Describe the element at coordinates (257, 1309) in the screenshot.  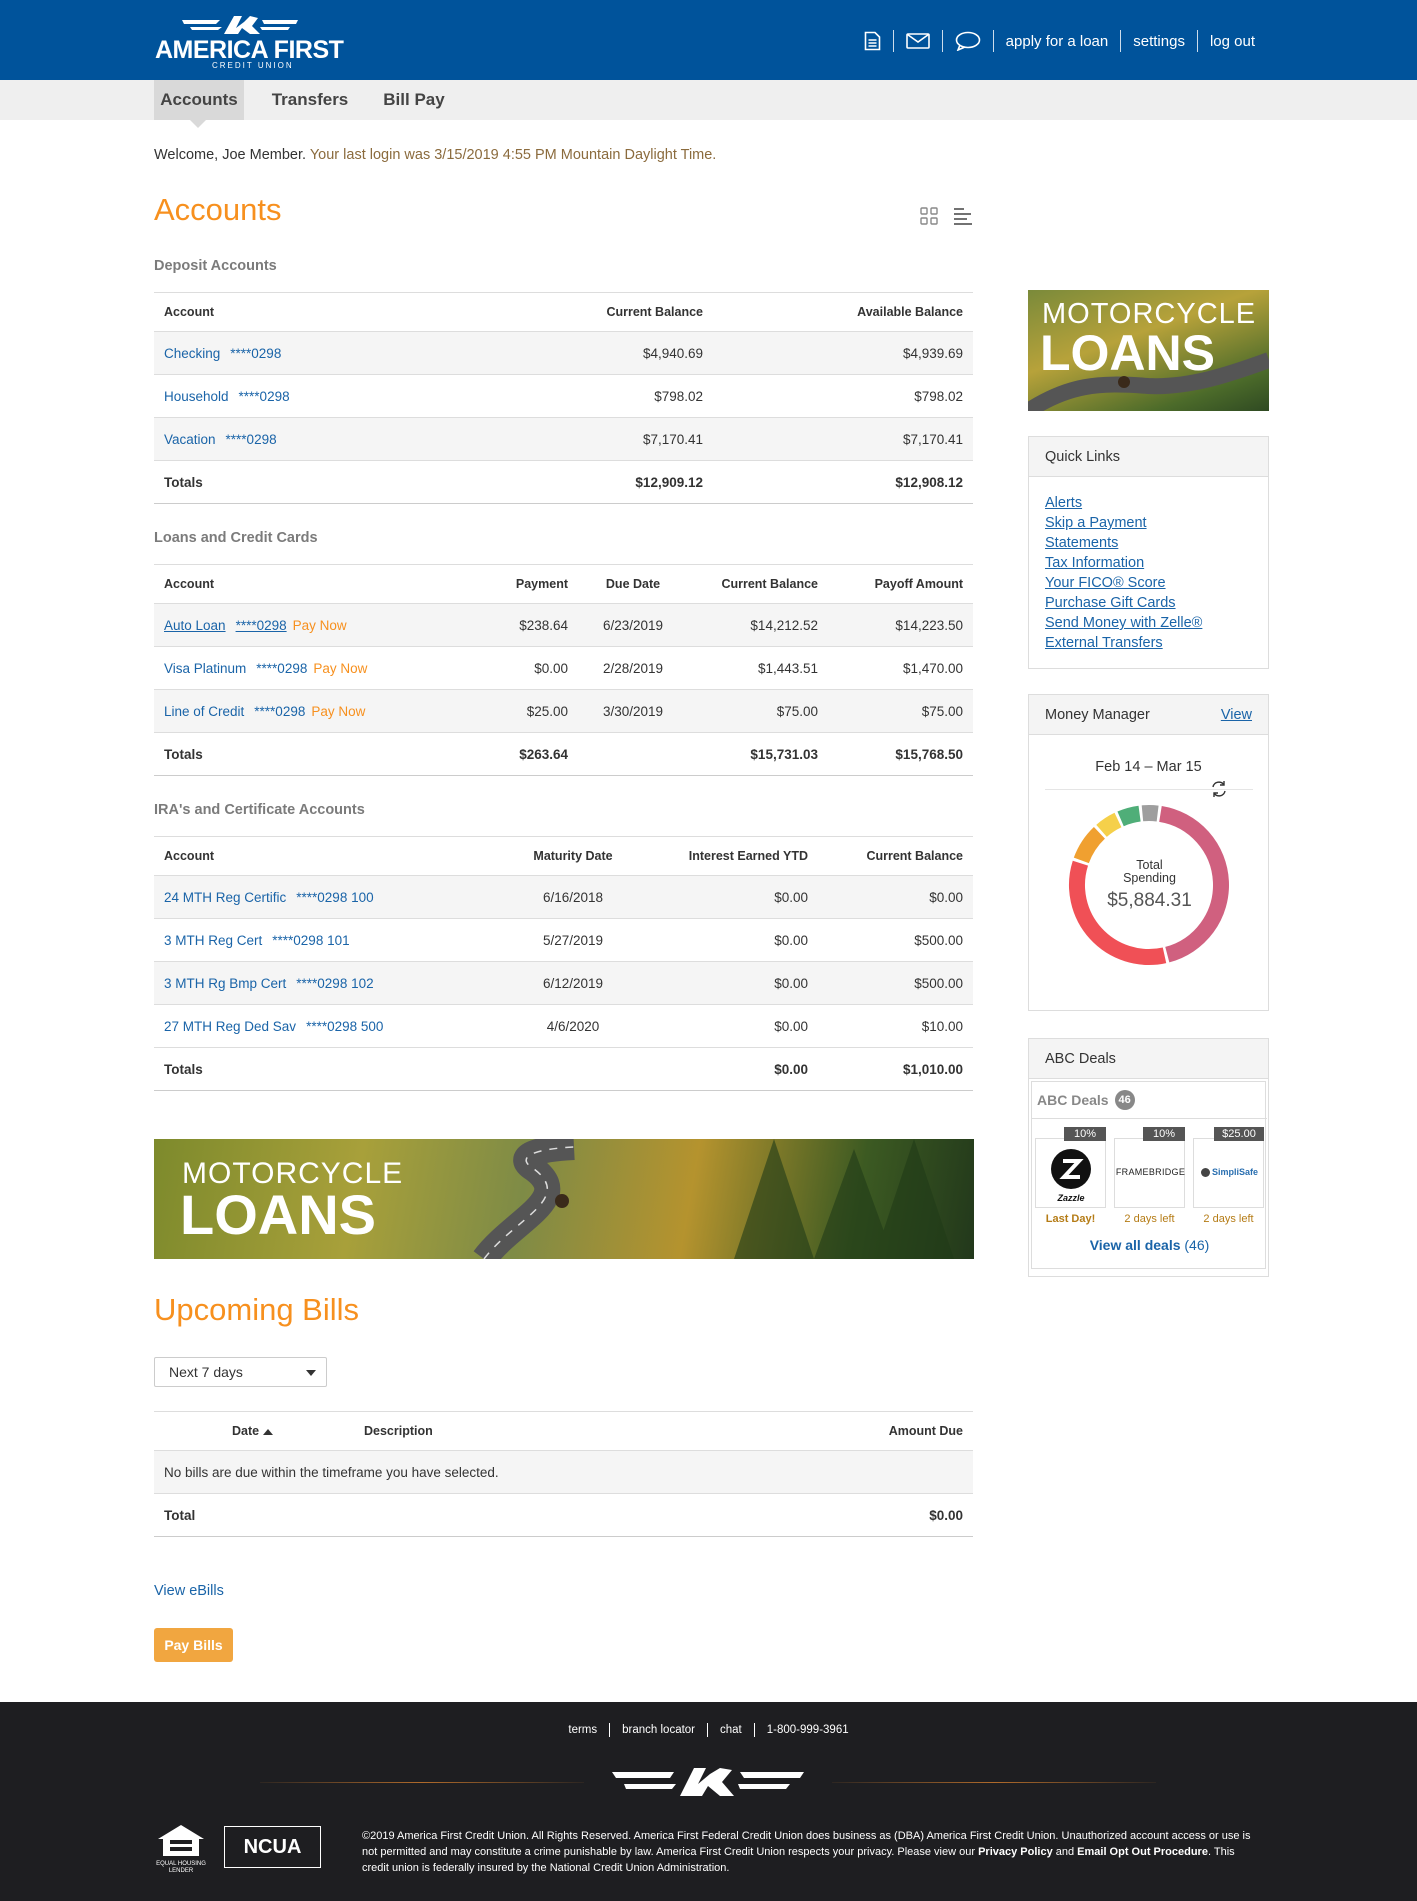
I see `bills-title: Upcoming Bills` at that location.